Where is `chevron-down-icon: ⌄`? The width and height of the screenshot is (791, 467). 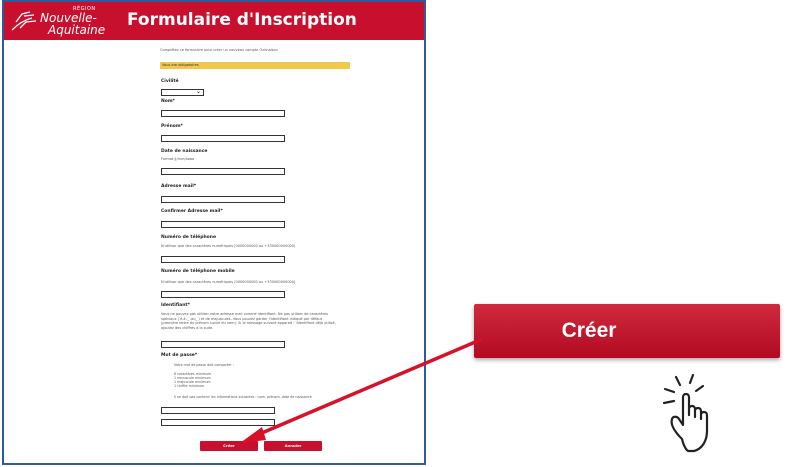 chevron-down-icon: ⌄ is located at coordinates (198, 91).